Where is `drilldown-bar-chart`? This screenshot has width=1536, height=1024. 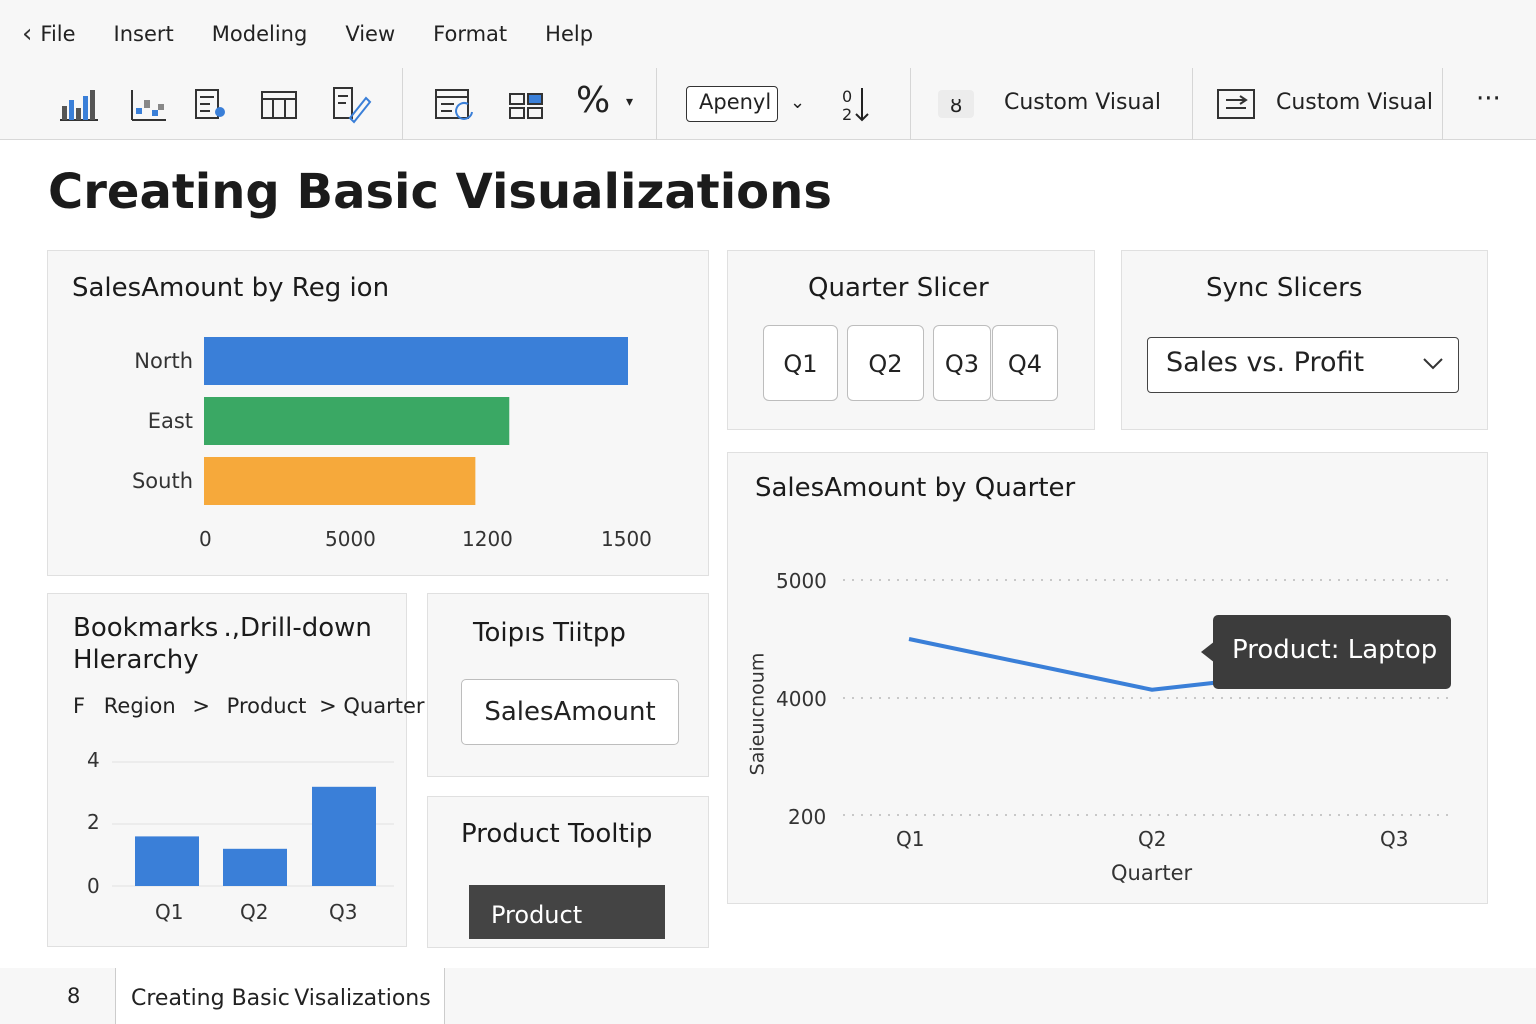
drilldown-bar-chart is located at coordinates (253, 824).